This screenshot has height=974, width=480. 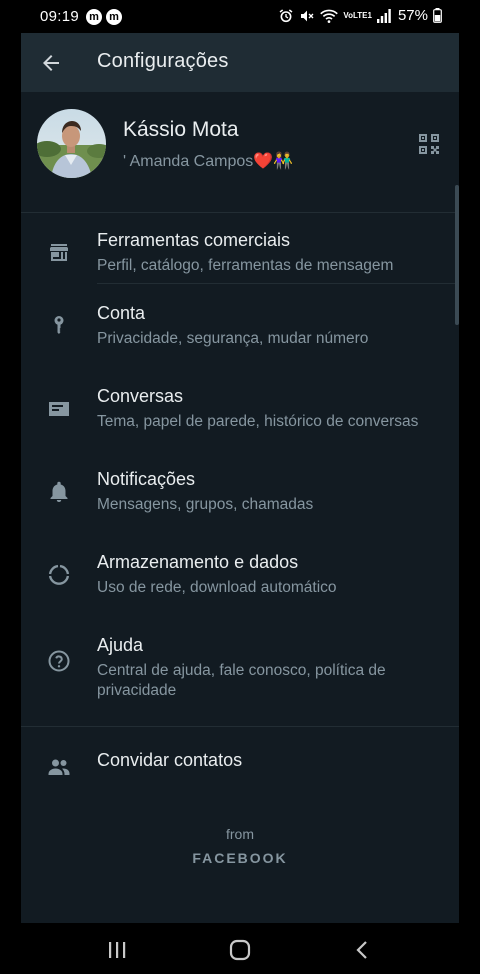 What do you see at coordinates (59, 575) in the screenshot?
I see `data-usage-icon` at bounding box center [59, 575].